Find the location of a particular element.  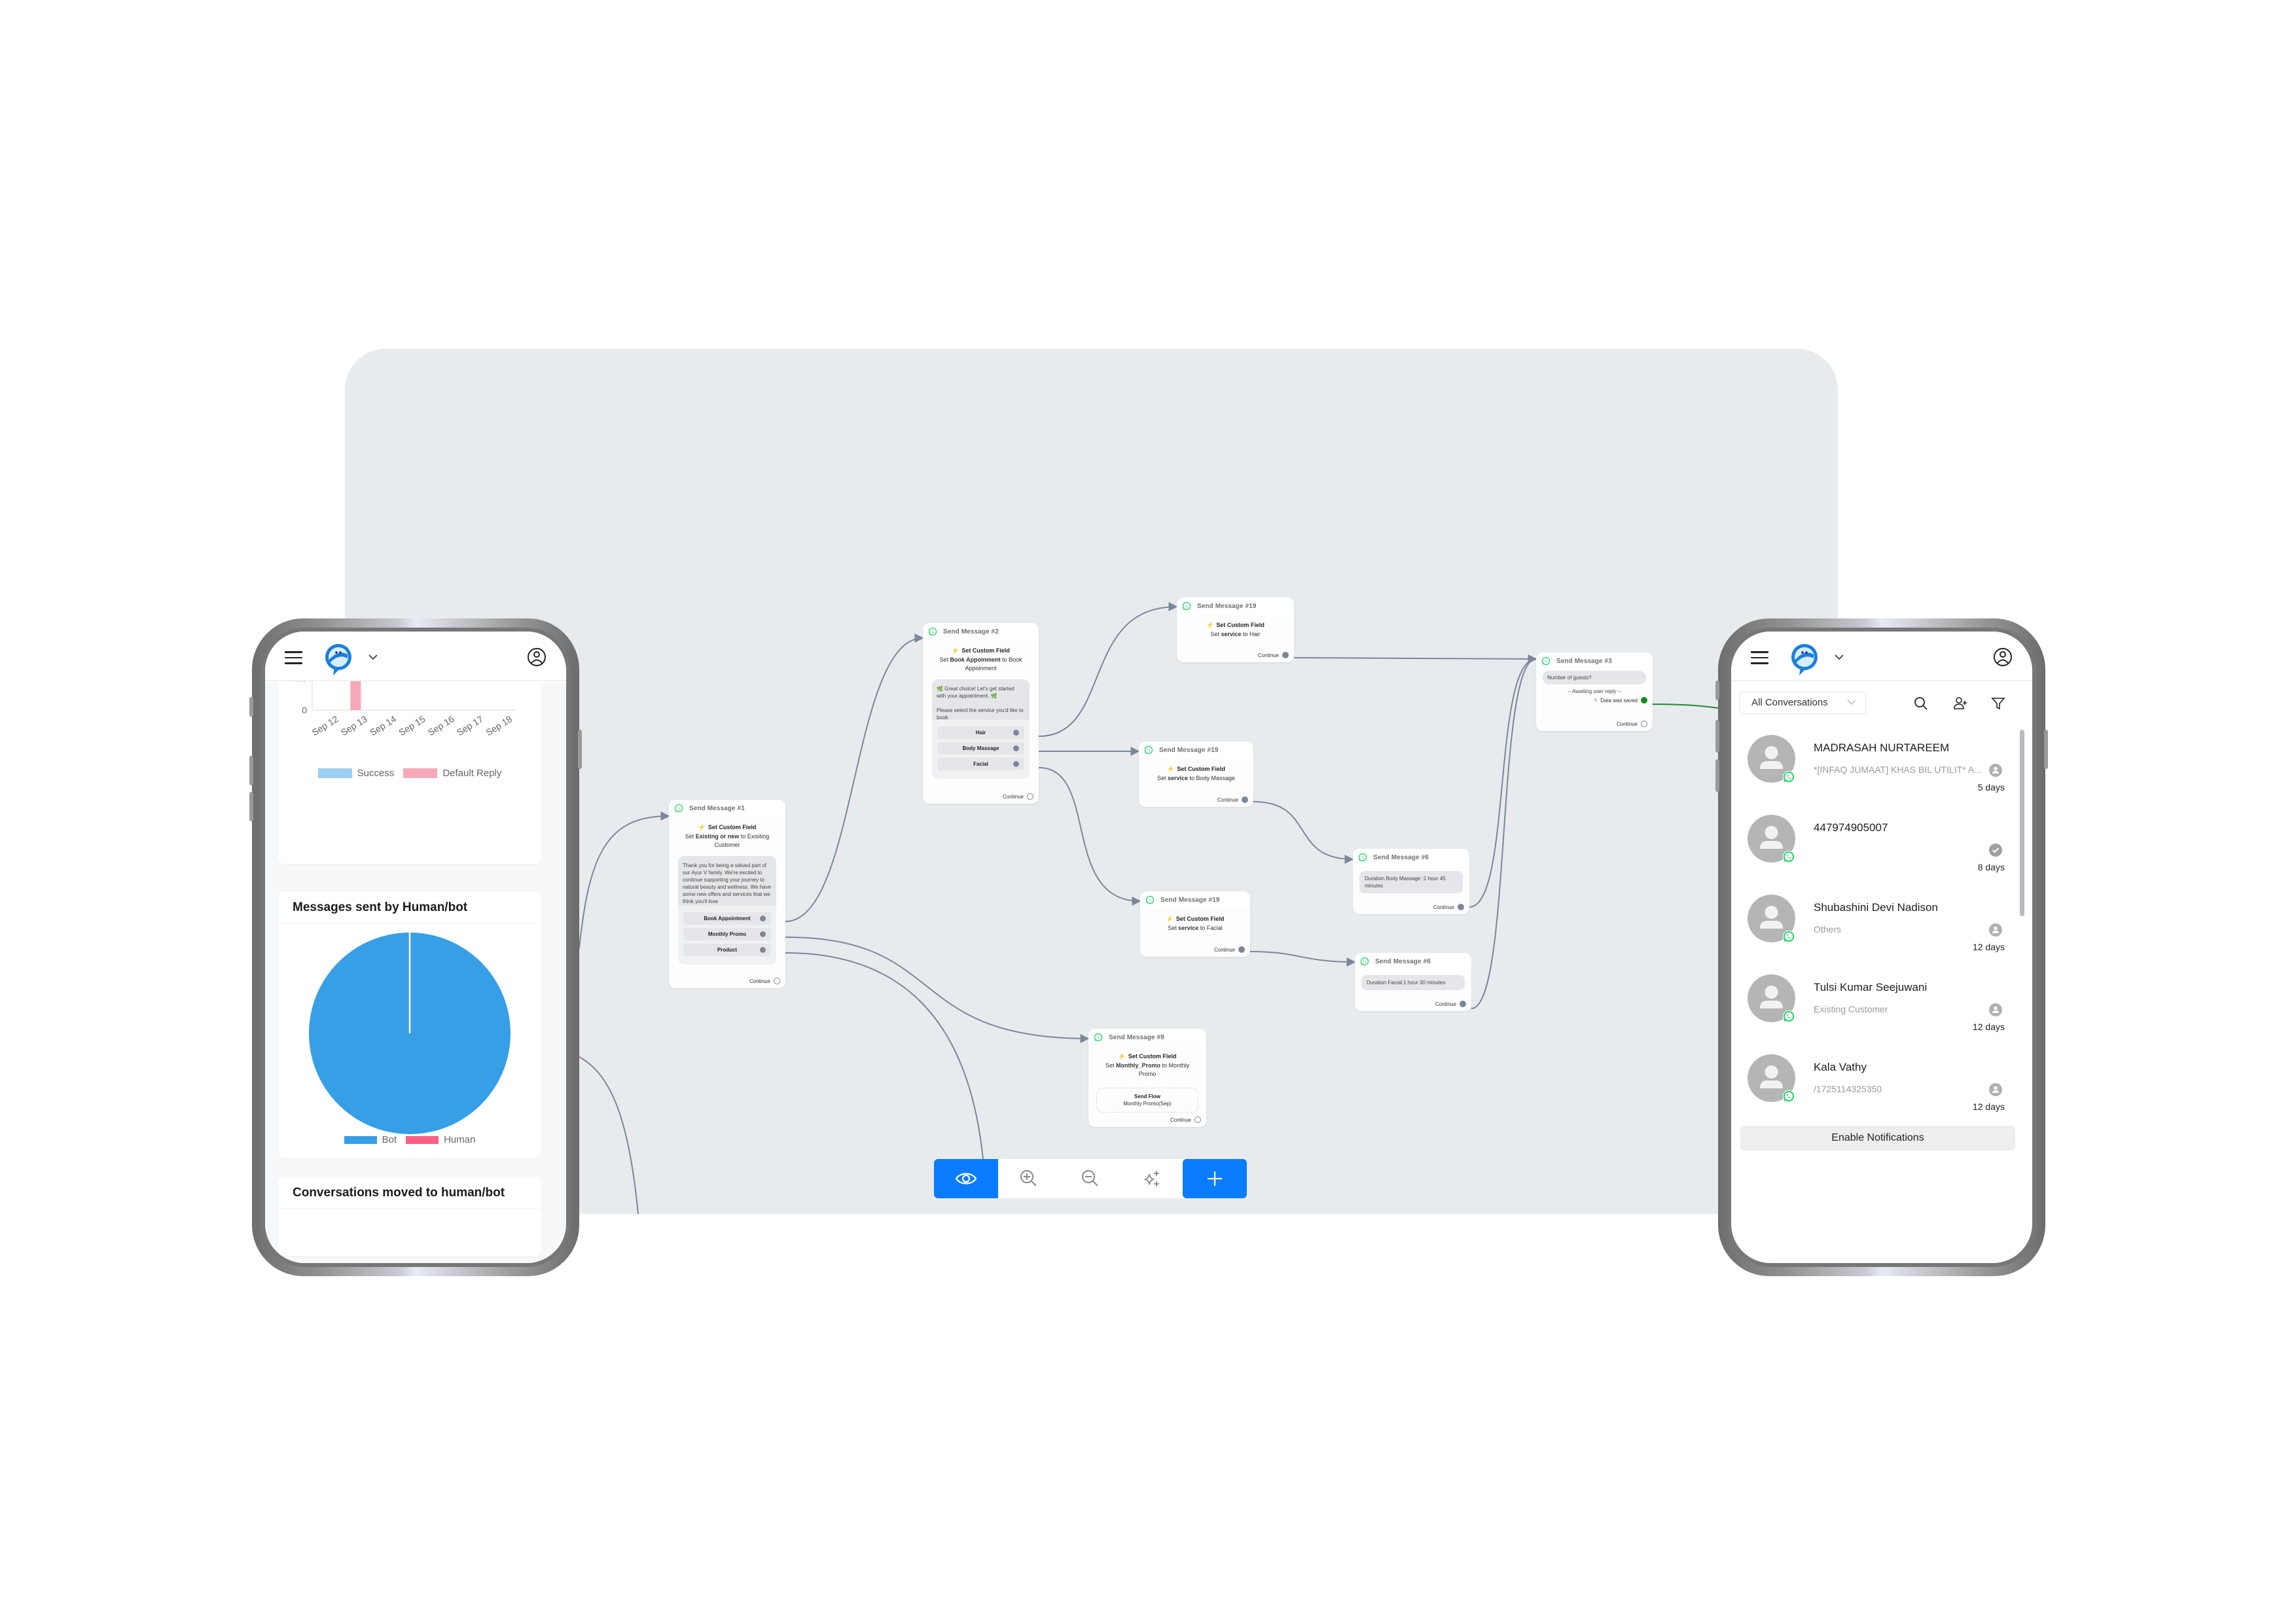

add-node-button is located at coordinates (1215, 1178).